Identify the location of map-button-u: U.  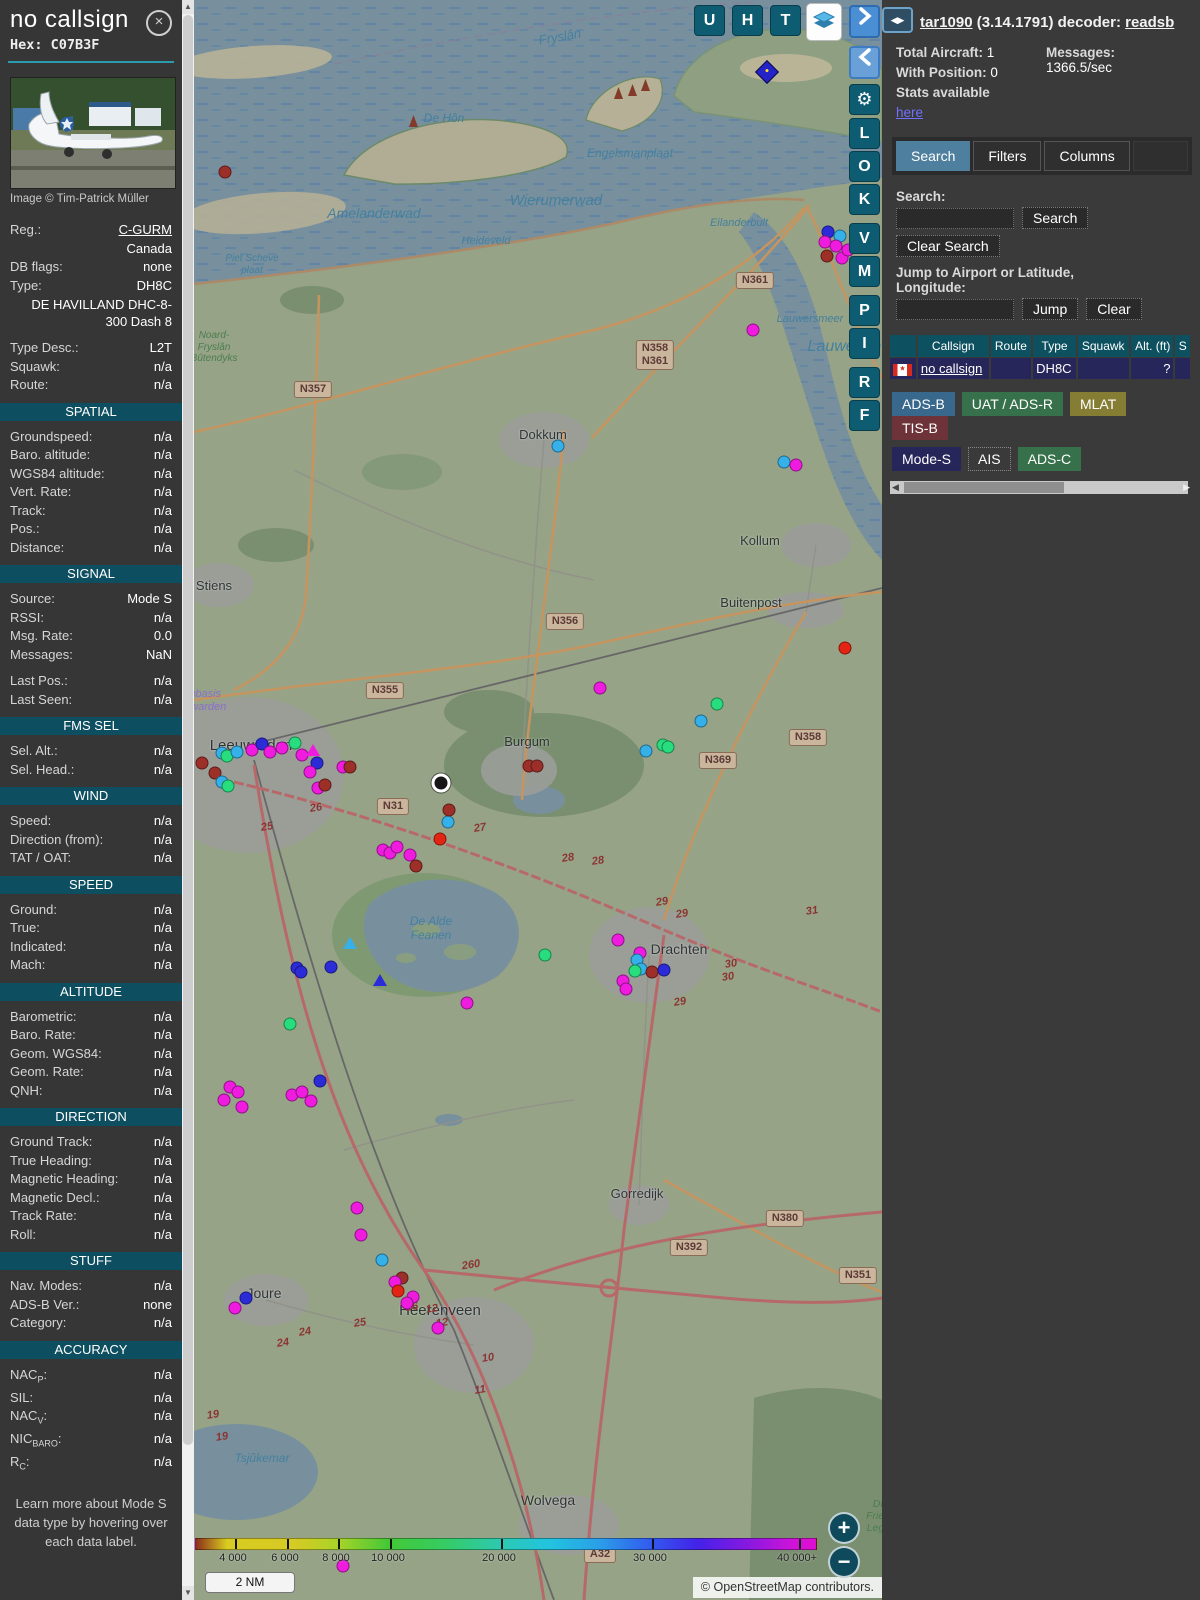
(709, 20).